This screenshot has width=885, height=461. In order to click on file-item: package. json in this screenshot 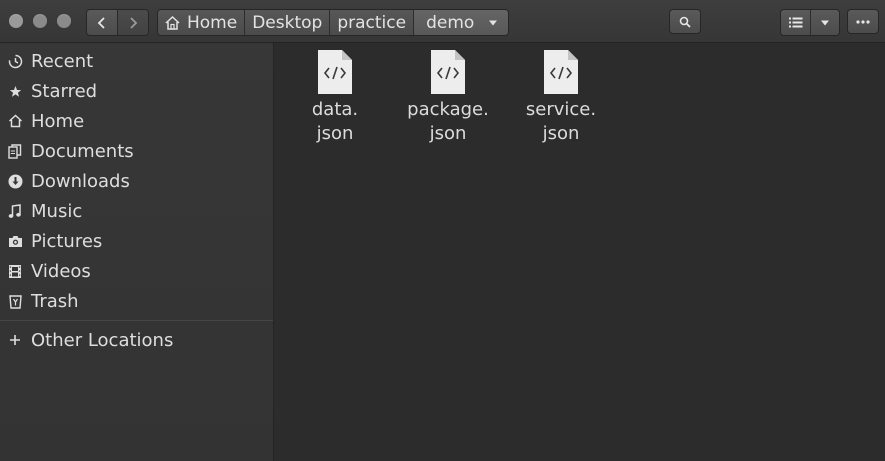, I will do `click(448, 97)`.